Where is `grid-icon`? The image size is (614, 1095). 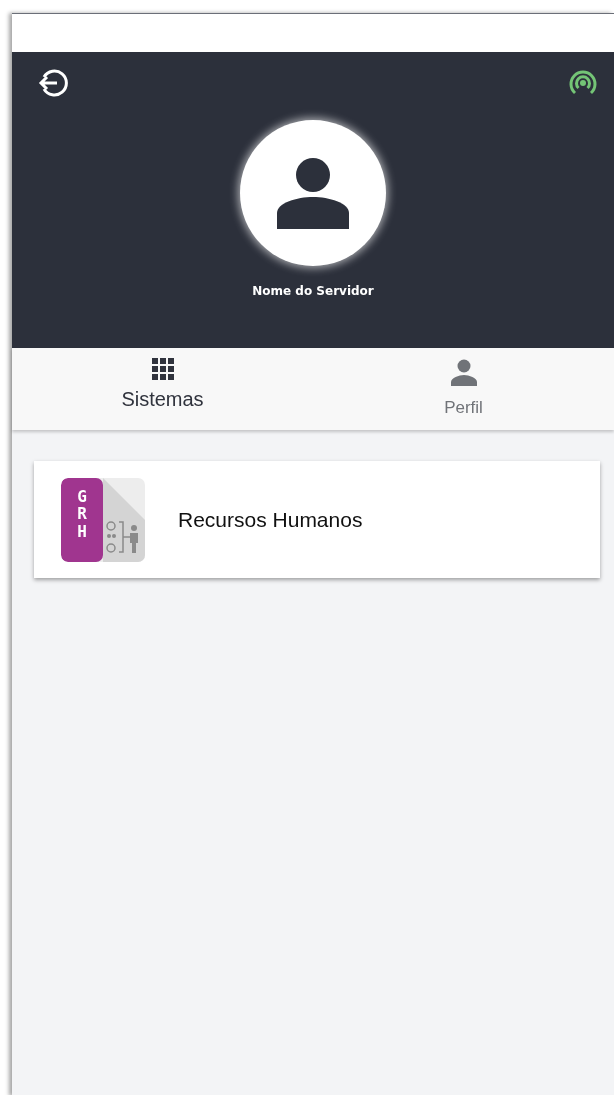 grid-icon is located at coordinates (162, 369).